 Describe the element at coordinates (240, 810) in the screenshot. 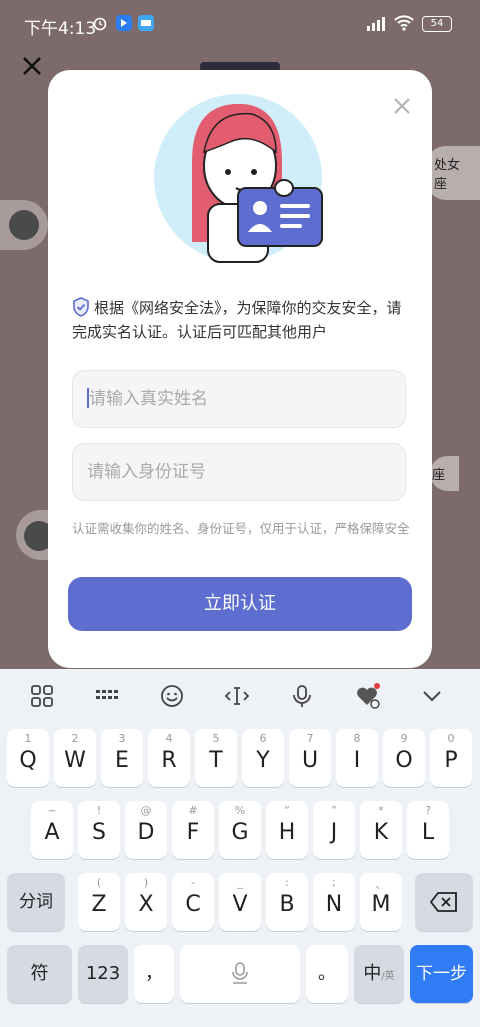

I see `key-secondary-label: %` at that location.